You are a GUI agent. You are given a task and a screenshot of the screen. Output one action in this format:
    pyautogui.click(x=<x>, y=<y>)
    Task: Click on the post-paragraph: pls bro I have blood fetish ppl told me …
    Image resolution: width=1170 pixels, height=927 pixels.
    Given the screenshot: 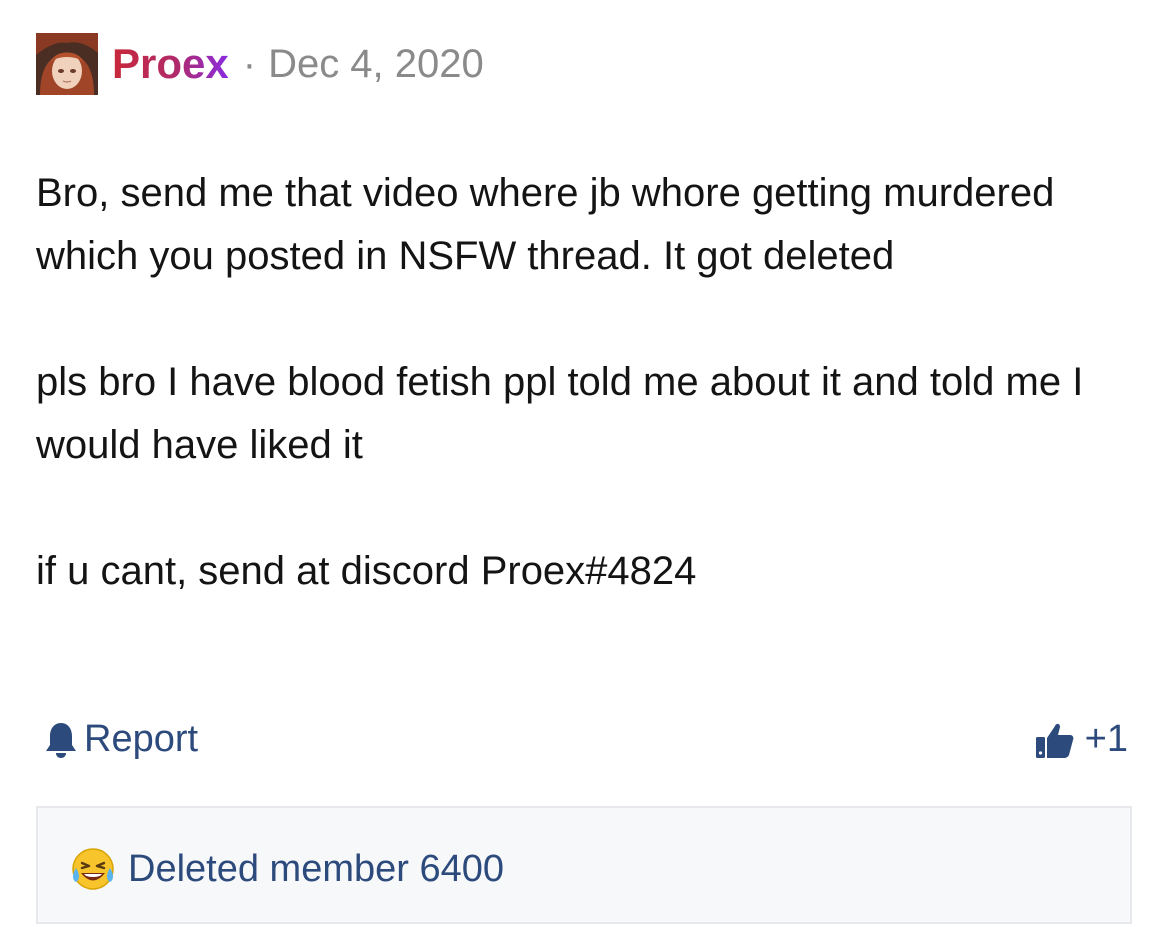 What is the action you would take?
    pyautogui.click(x=560, y=413)
    